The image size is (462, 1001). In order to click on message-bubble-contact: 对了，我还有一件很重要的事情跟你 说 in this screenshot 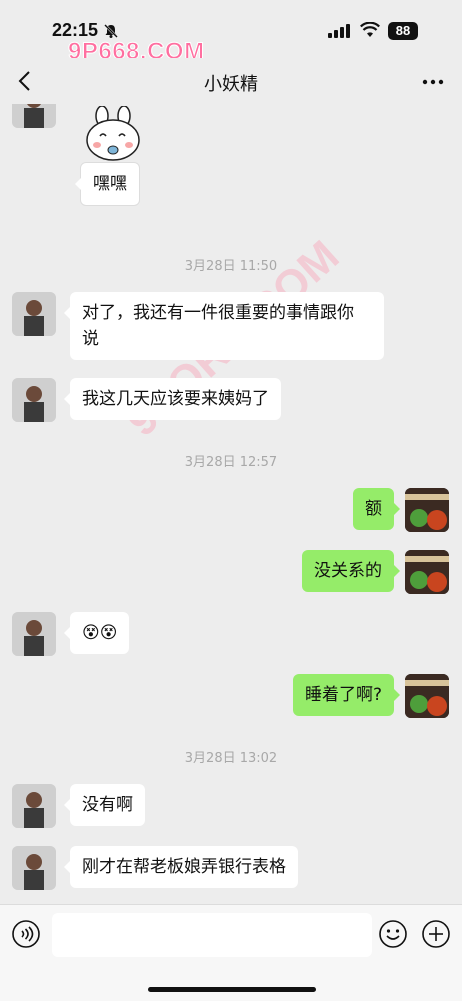, I will do `click(224, 326)`.